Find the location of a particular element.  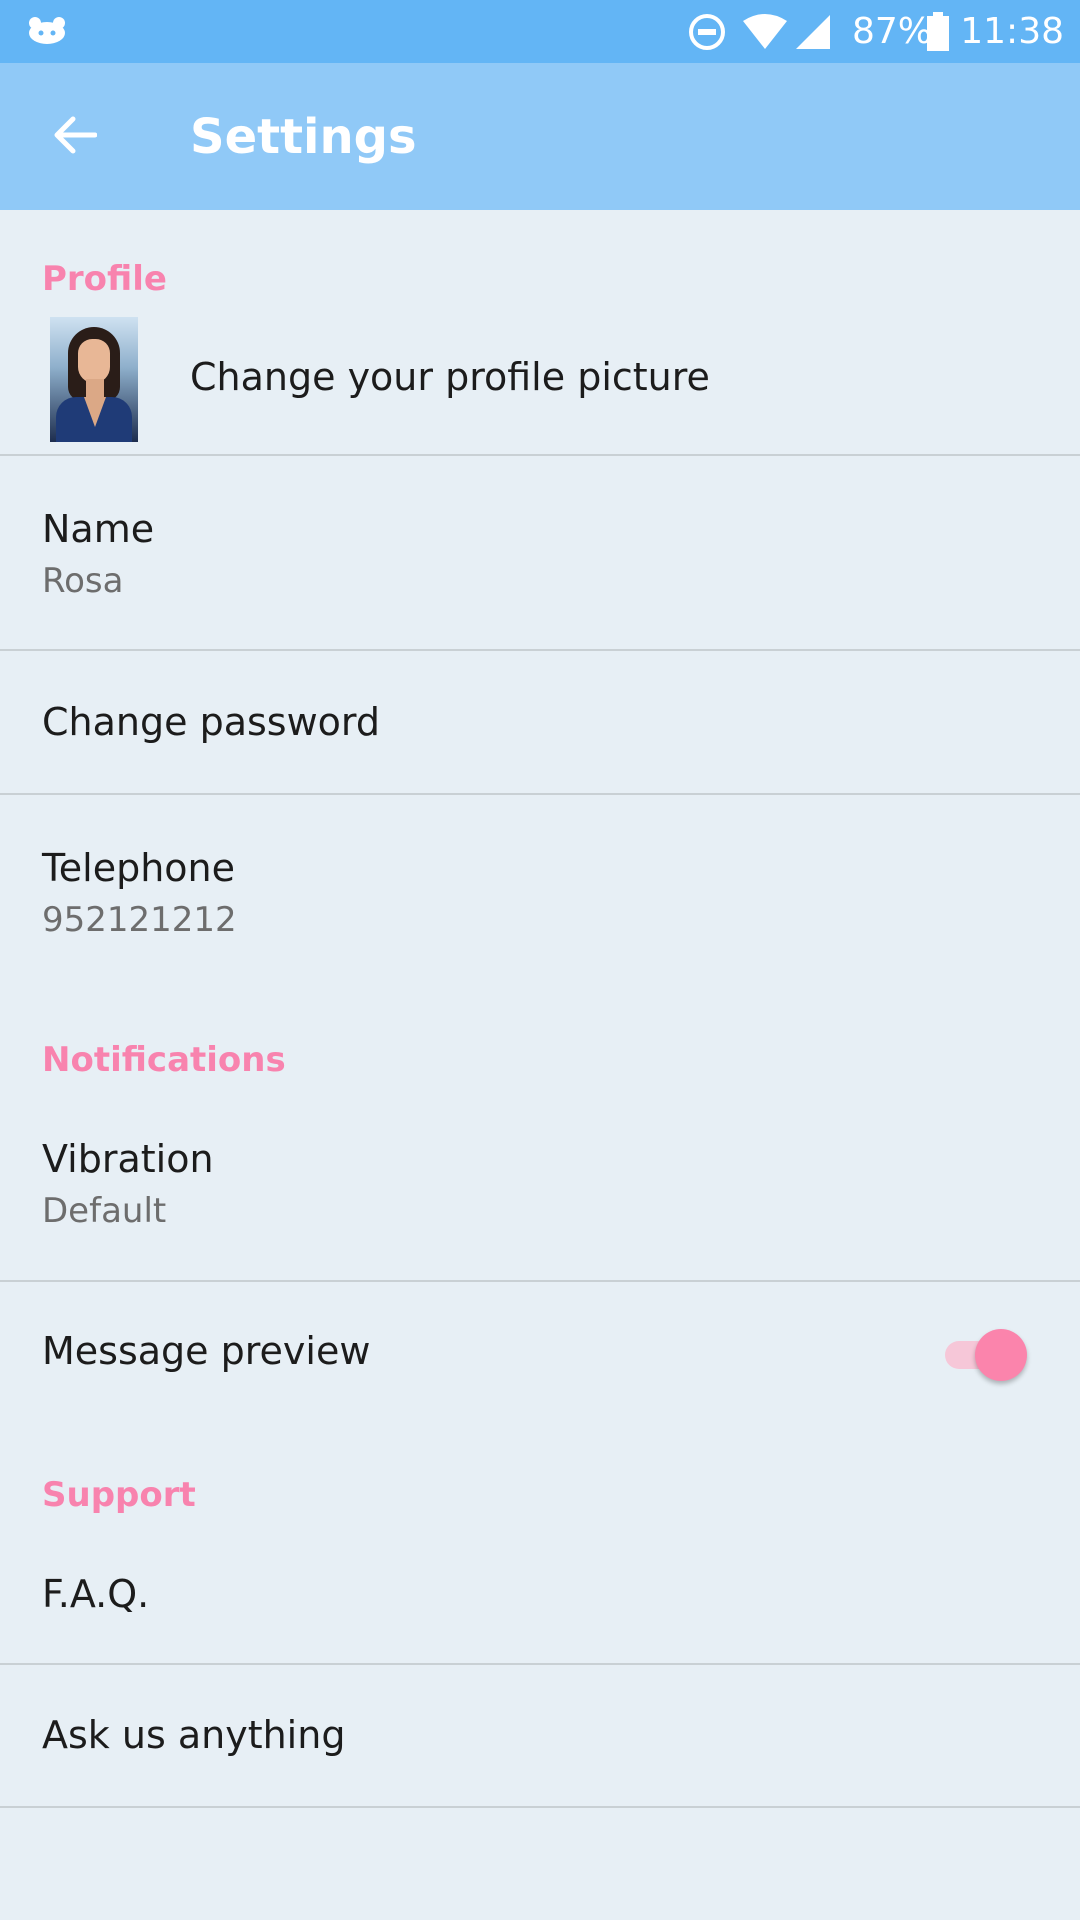

wifi-icon is located at coordinates (765, 34).